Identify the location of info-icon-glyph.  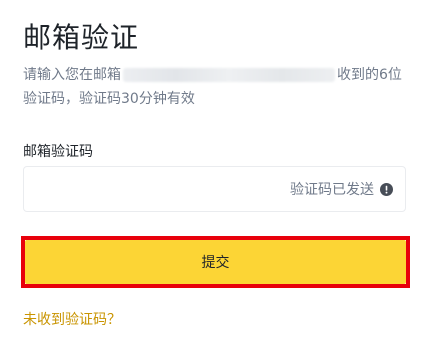
(386, 189).